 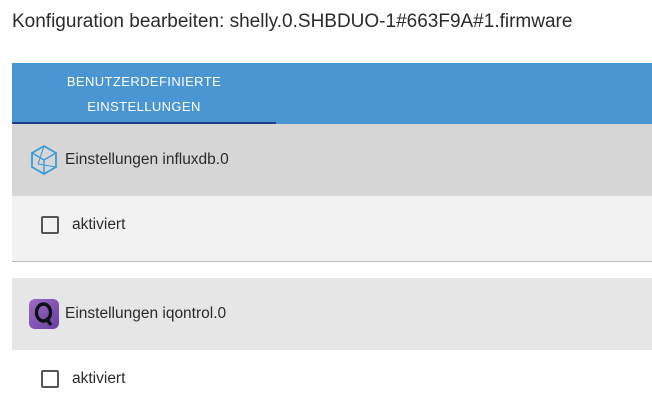 What do you see at coordinates (332, 93) in the screenshot?
I see `tab-bar: BENUTZERDEFINIERTE EINSTELLUNGEN` at bounding box center [332, 93].